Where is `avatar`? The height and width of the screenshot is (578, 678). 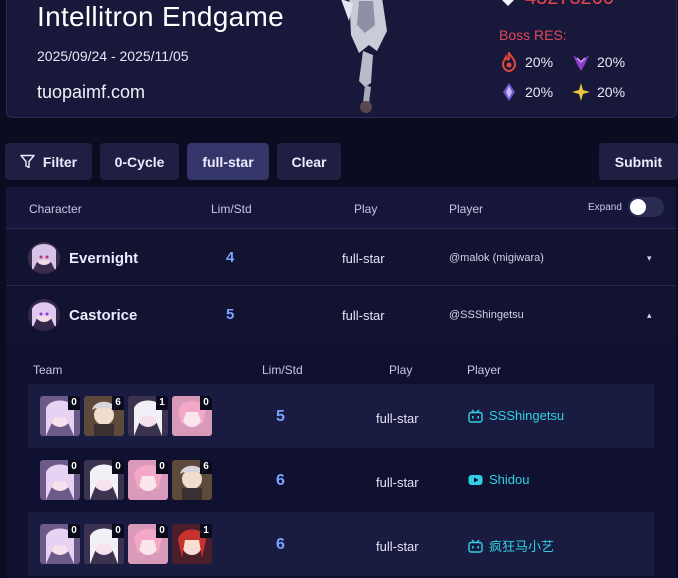
avatar is located at coordinates (44, 315).